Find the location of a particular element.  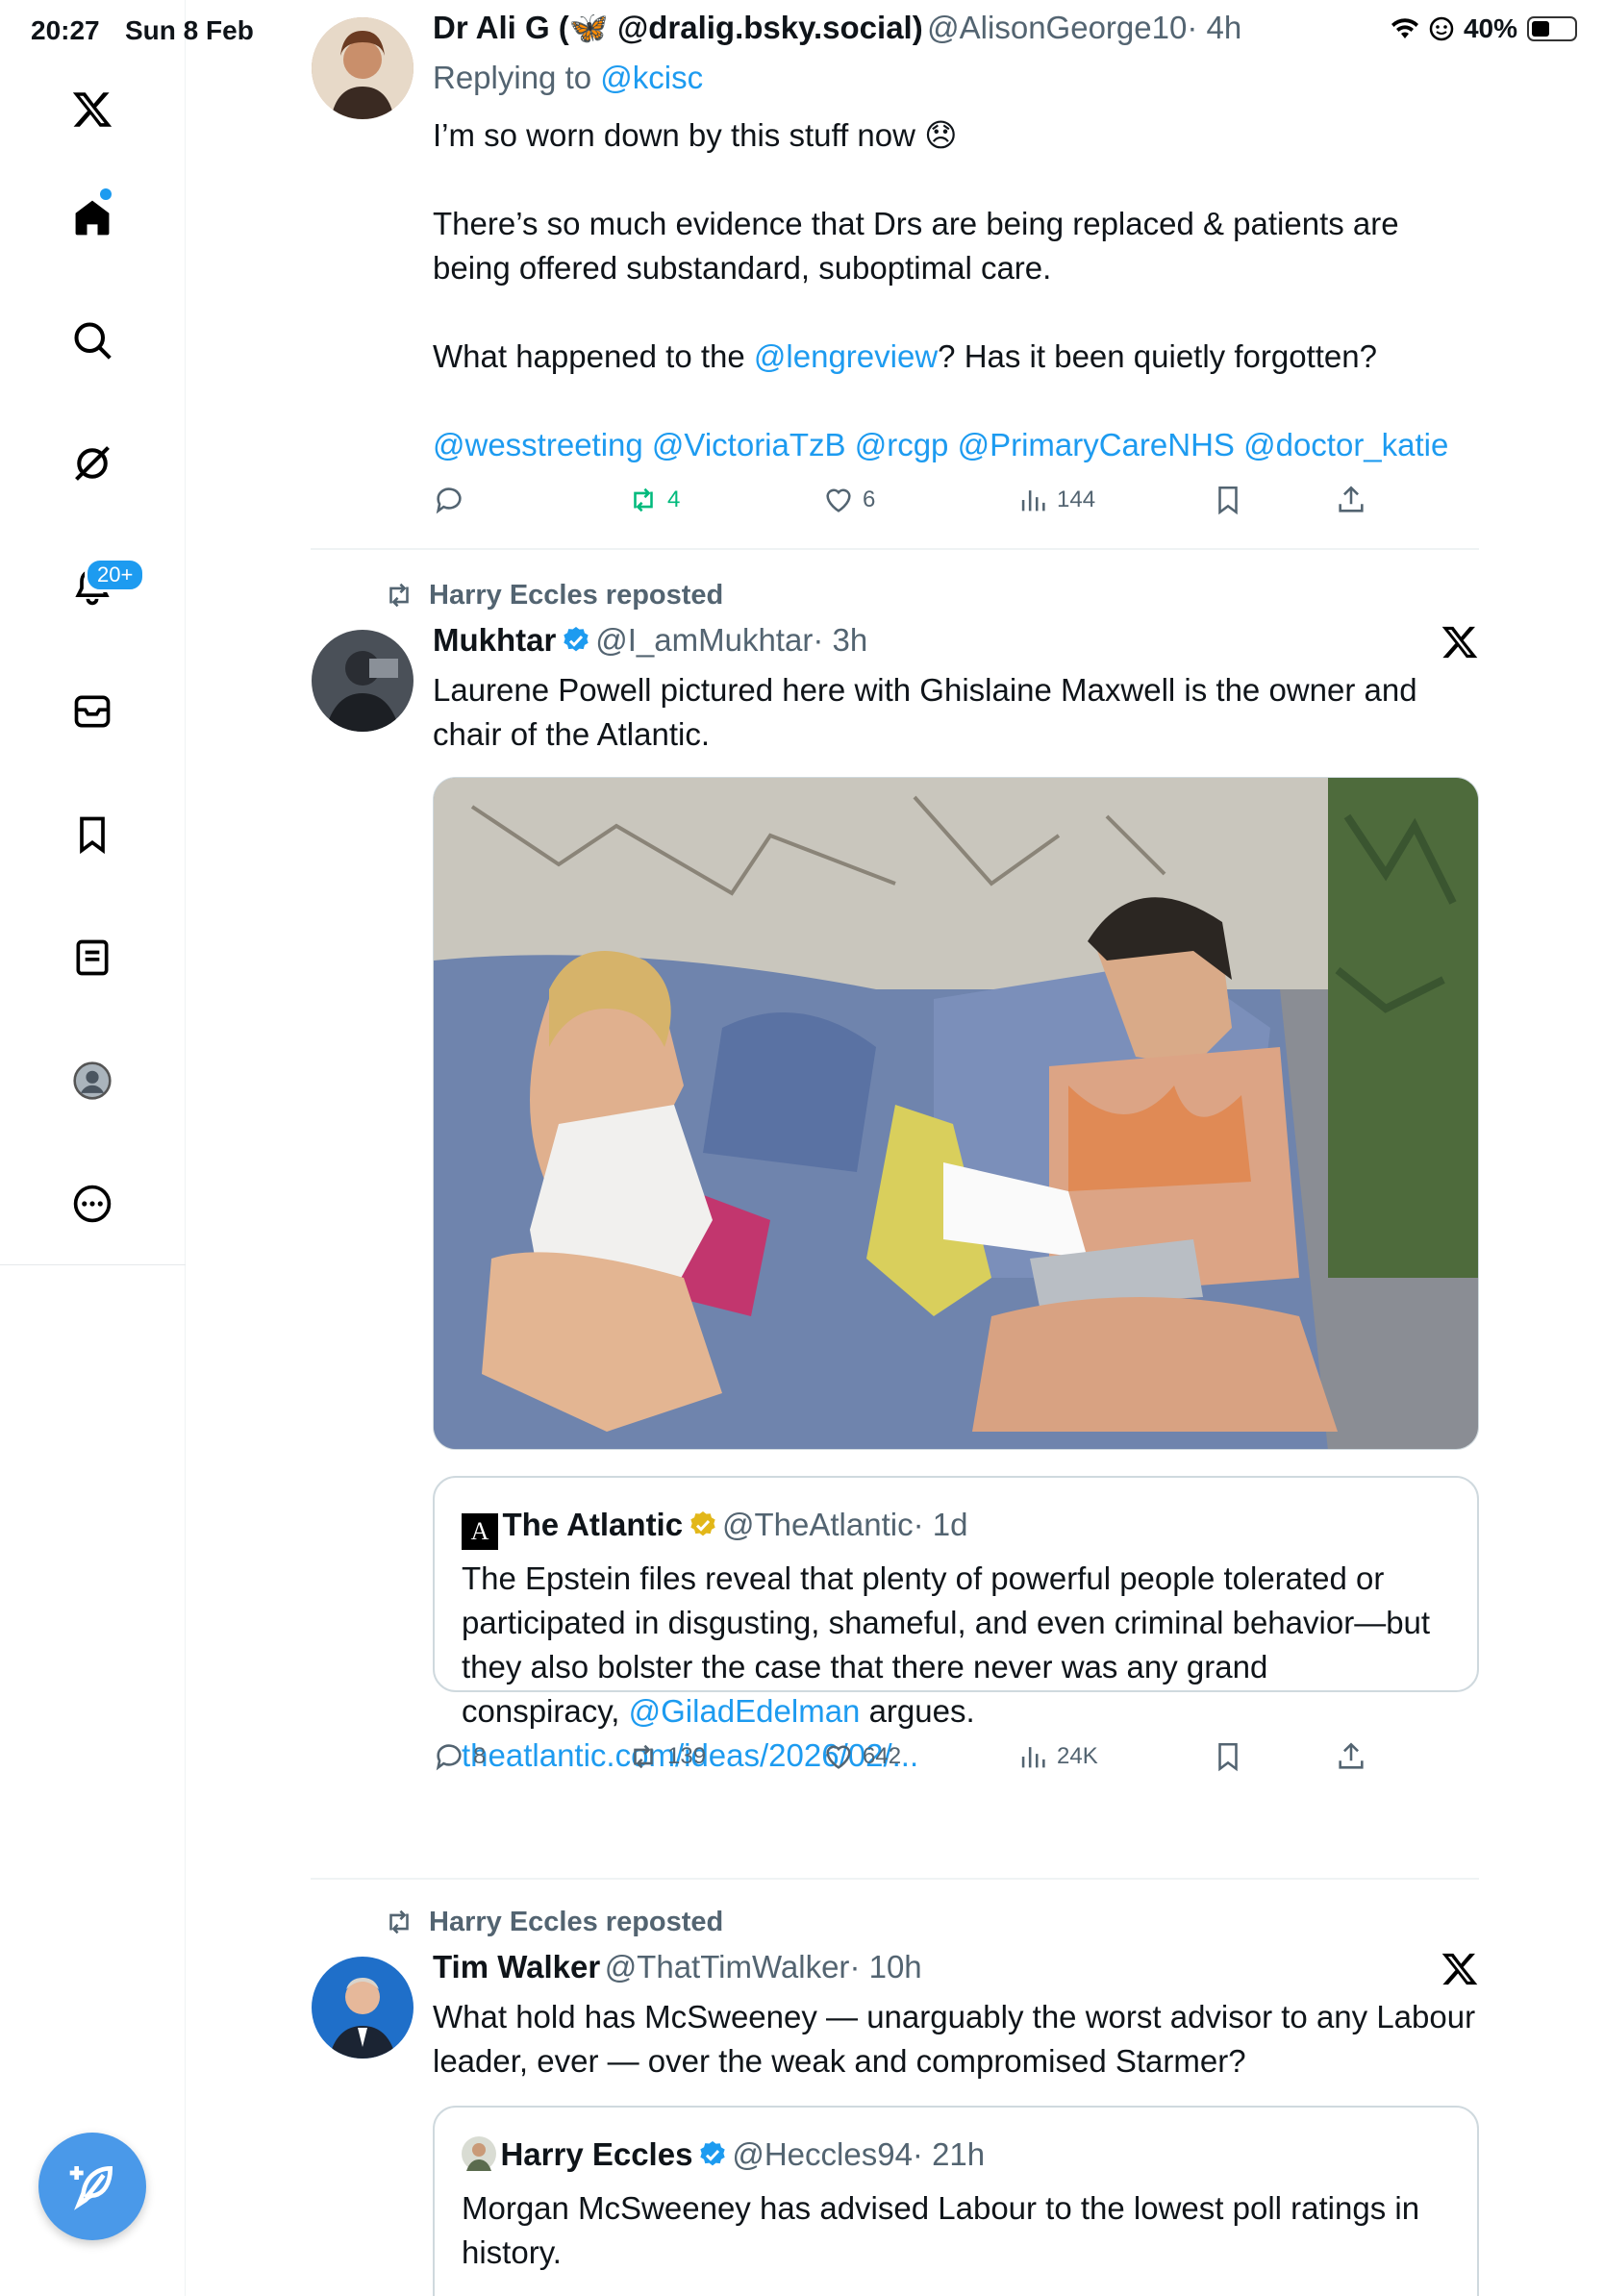

wifi-icon is located at coordinates (1404, 28).